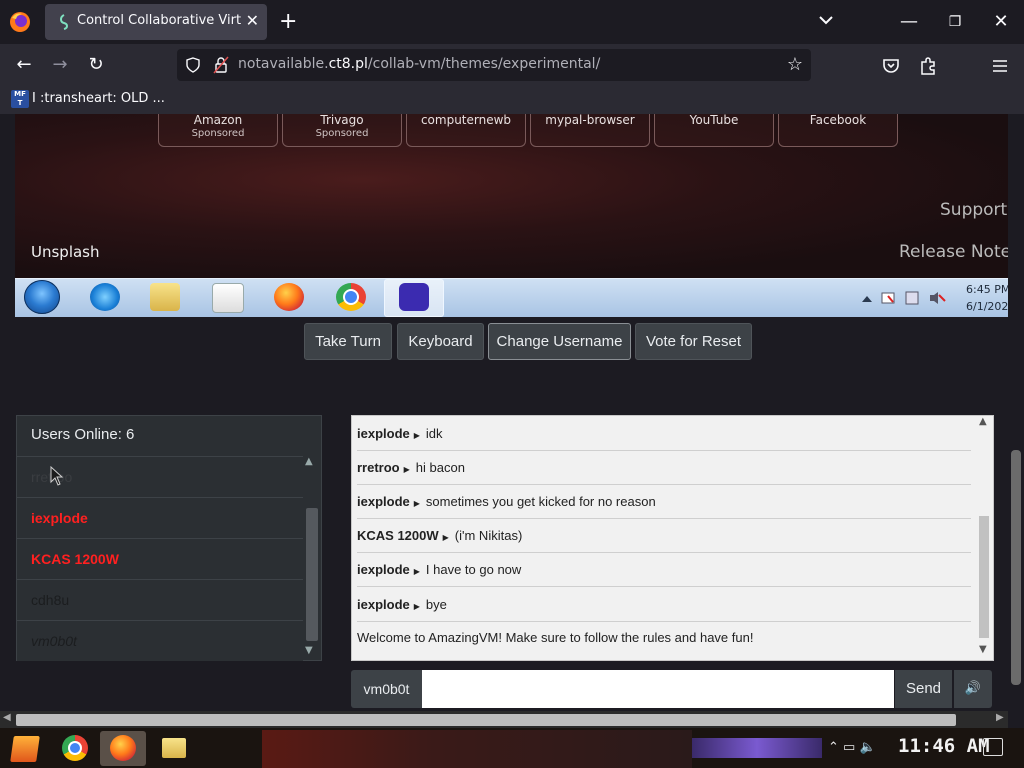 The image size is (1024, 768). I want to click on network-icon, so click(912, 298).